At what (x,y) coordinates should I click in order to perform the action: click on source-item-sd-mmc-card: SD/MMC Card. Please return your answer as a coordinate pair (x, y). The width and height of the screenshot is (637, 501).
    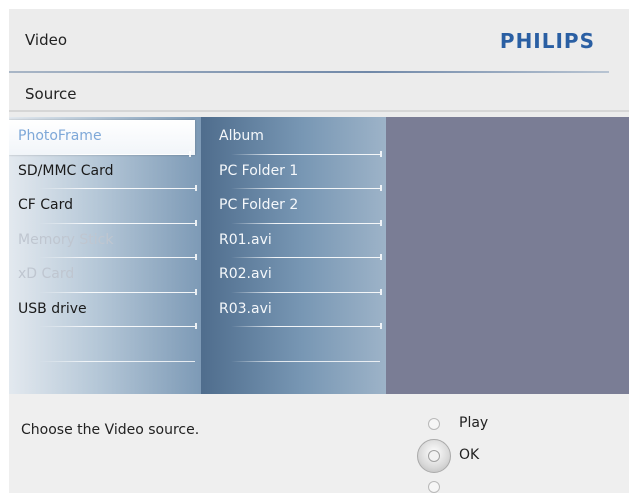
    Looking at the image, I should click on (105, 173).